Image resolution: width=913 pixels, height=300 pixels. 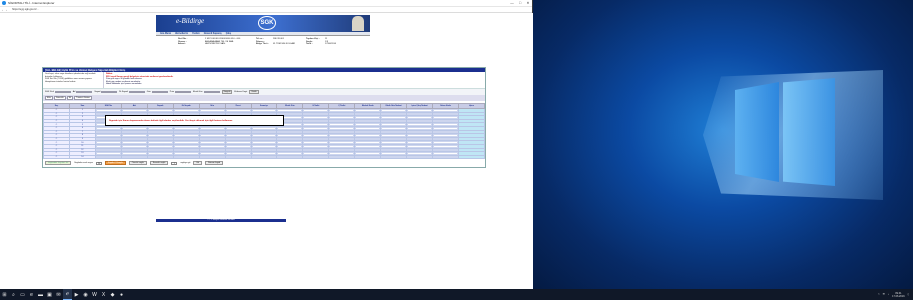 What do you see at coordinates (181, 34) in the screenshot?
I see `menu-hizmetlerim: Hizmetlerim` at bounding box center [181, 34].